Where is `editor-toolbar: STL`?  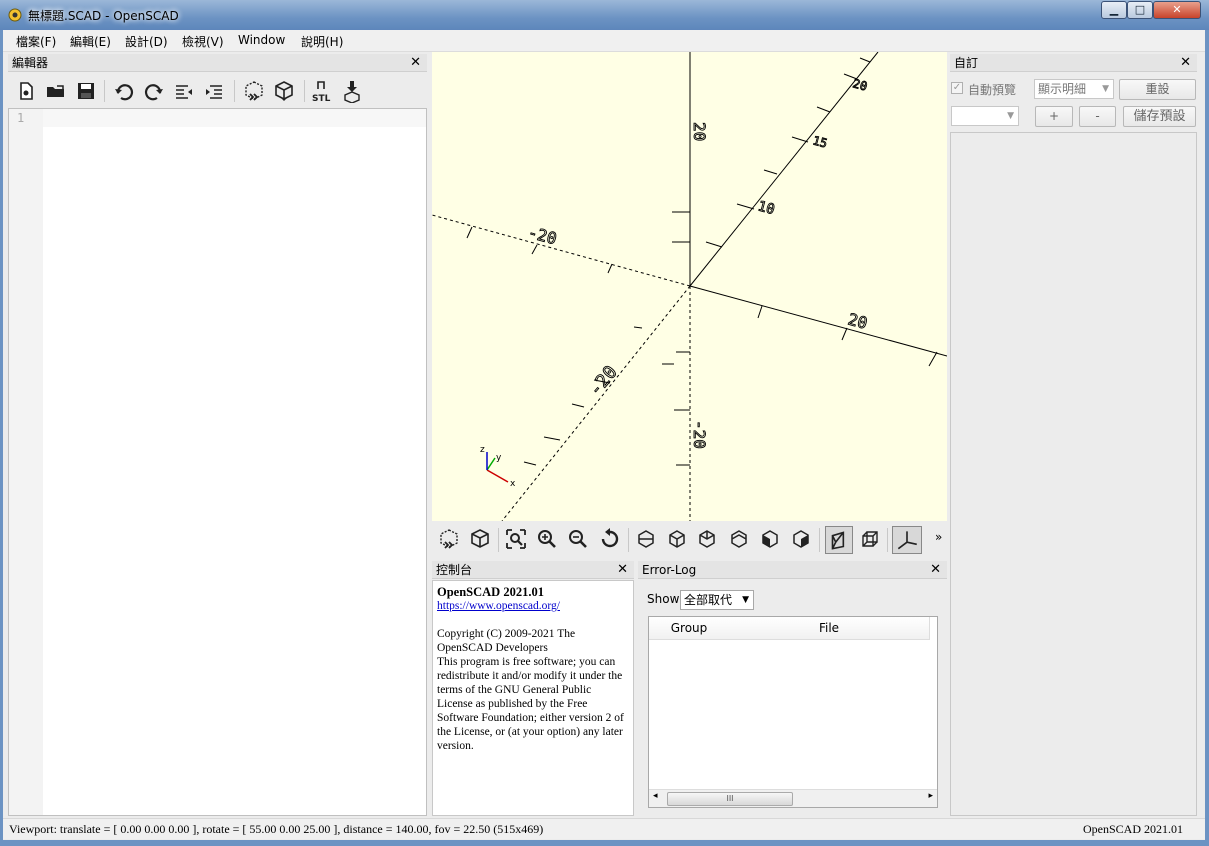 editor-toolbar: STL is located at coordinates (217, 91).